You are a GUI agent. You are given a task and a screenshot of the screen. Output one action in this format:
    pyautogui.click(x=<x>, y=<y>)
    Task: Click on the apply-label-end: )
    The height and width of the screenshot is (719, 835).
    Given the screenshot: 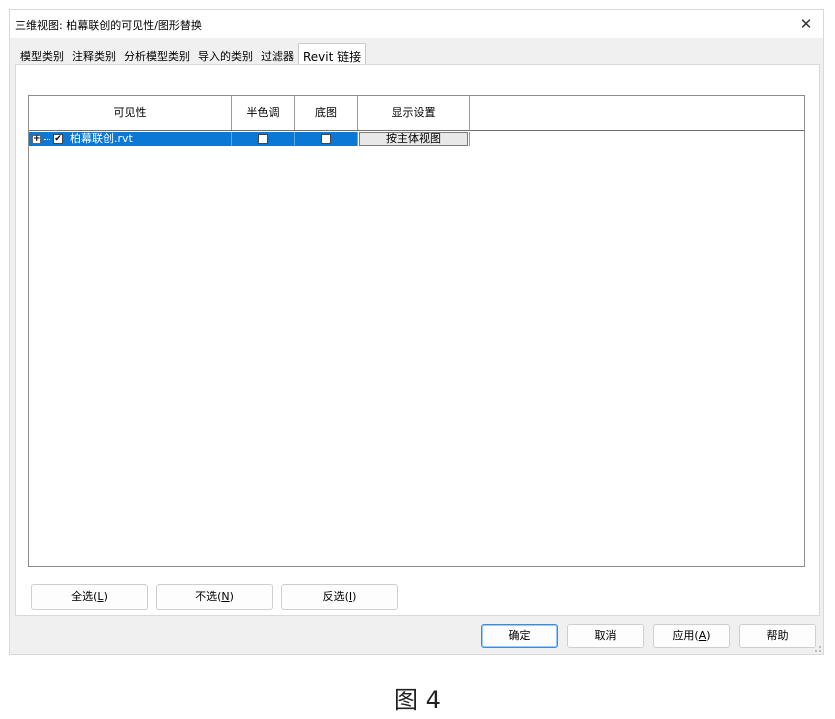 What is the action you would take?
    pyautogui.click(x=708, y=635)
    